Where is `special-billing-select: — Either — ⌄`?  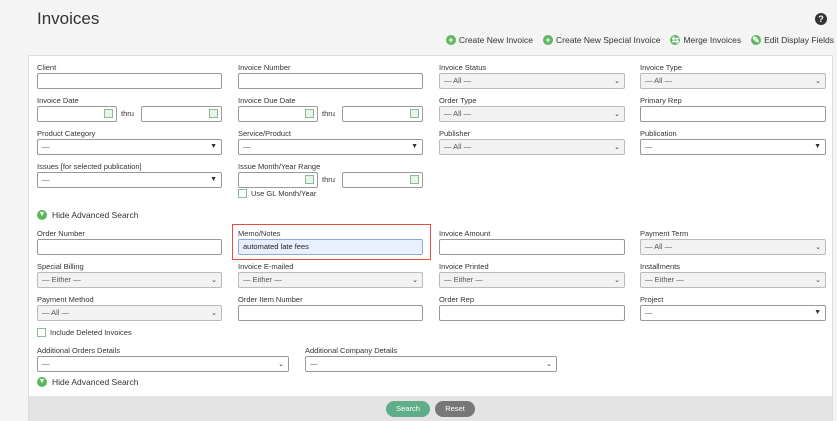
special-billing-select: — Either — ⌄ is located at coordinates (129, 280).